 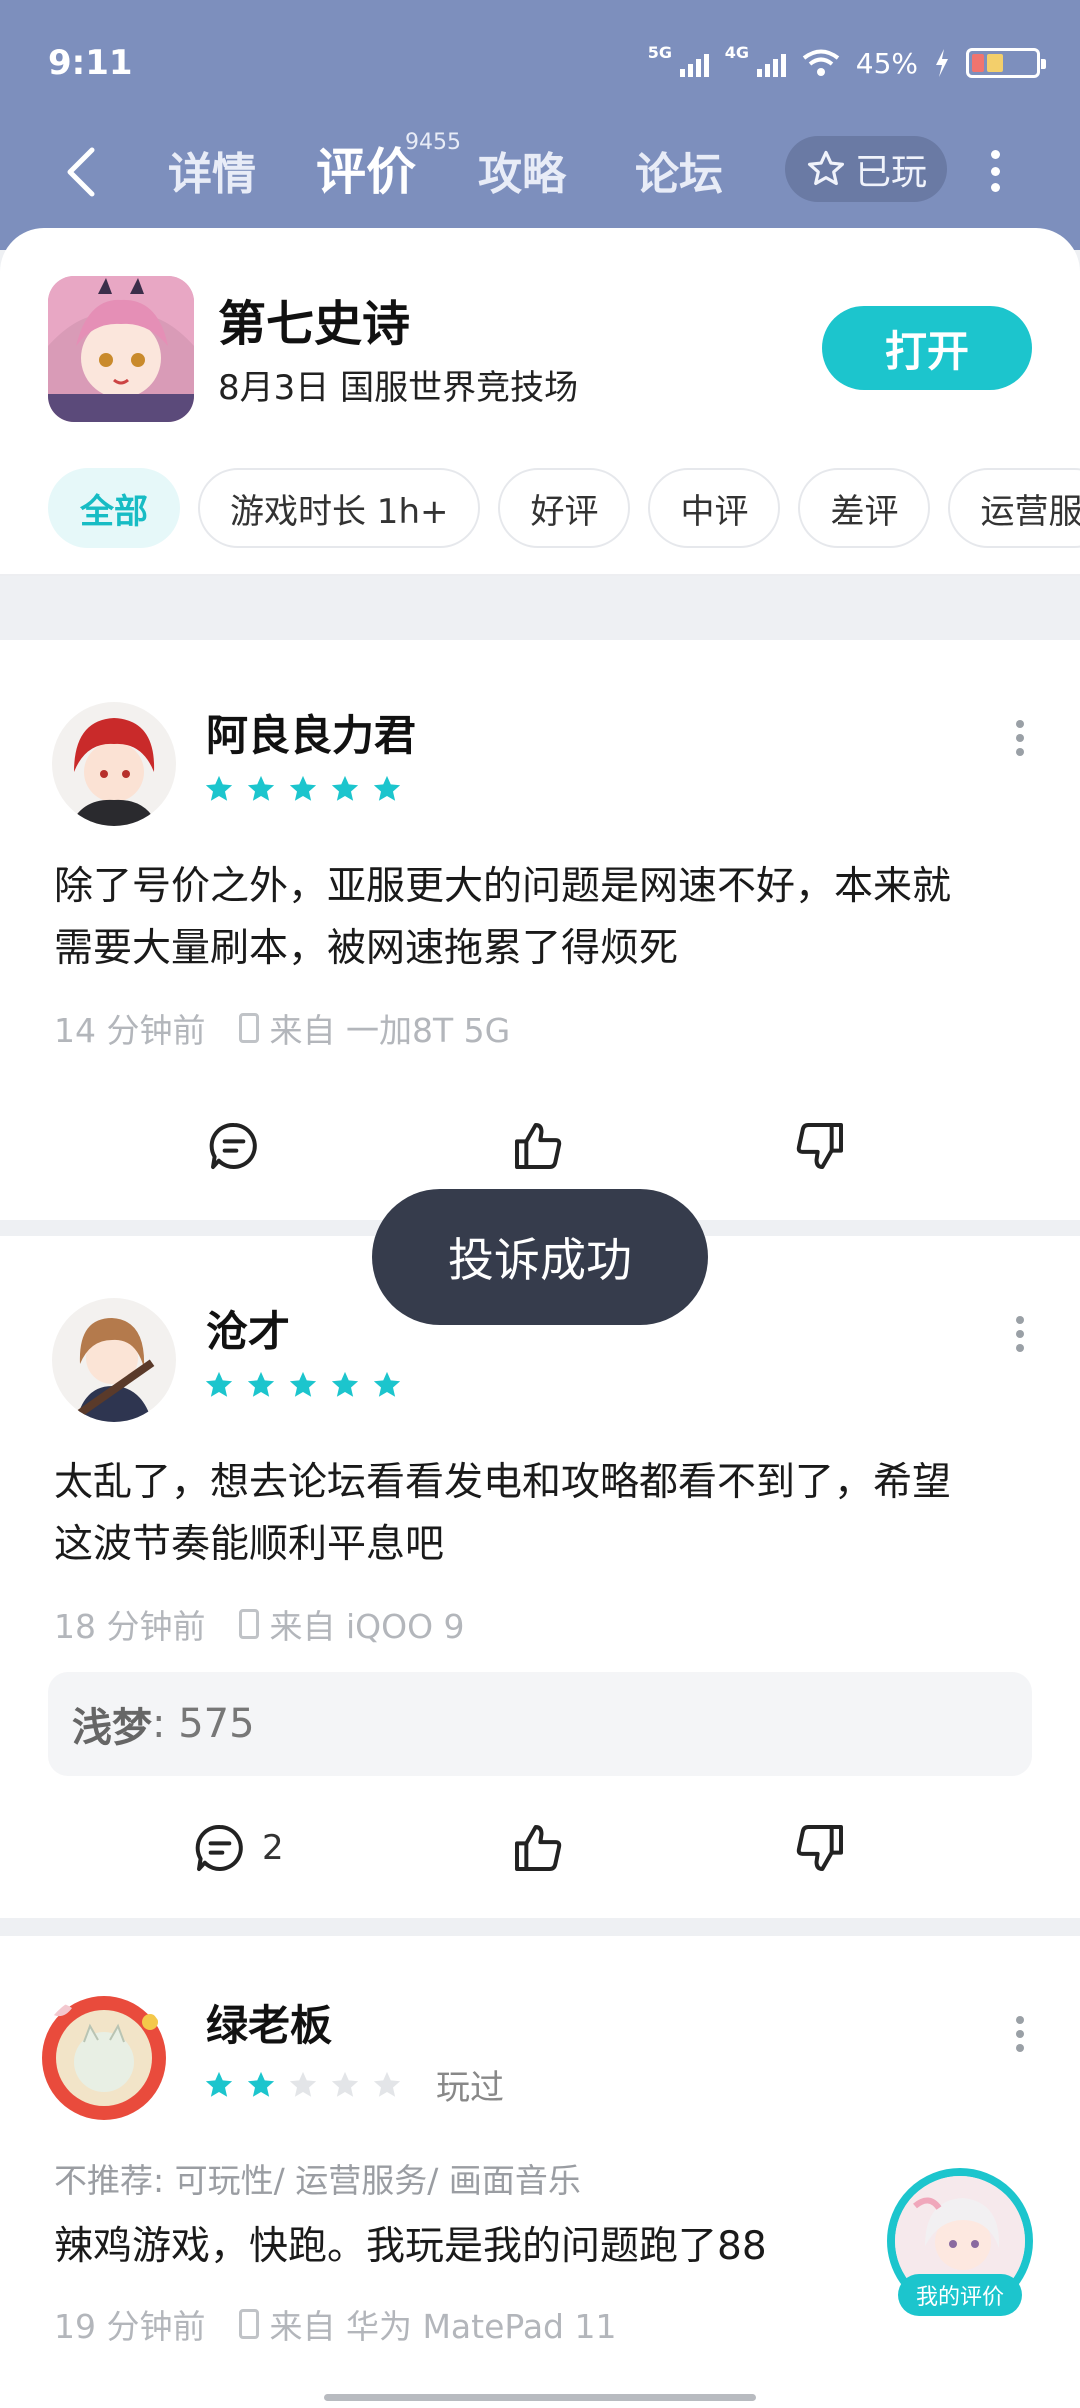 What do you see at coordinates (390, 1030) in the screenshot?
I see `review-device: 来自 一加8T 5G` at bounding box center [390, 1030].